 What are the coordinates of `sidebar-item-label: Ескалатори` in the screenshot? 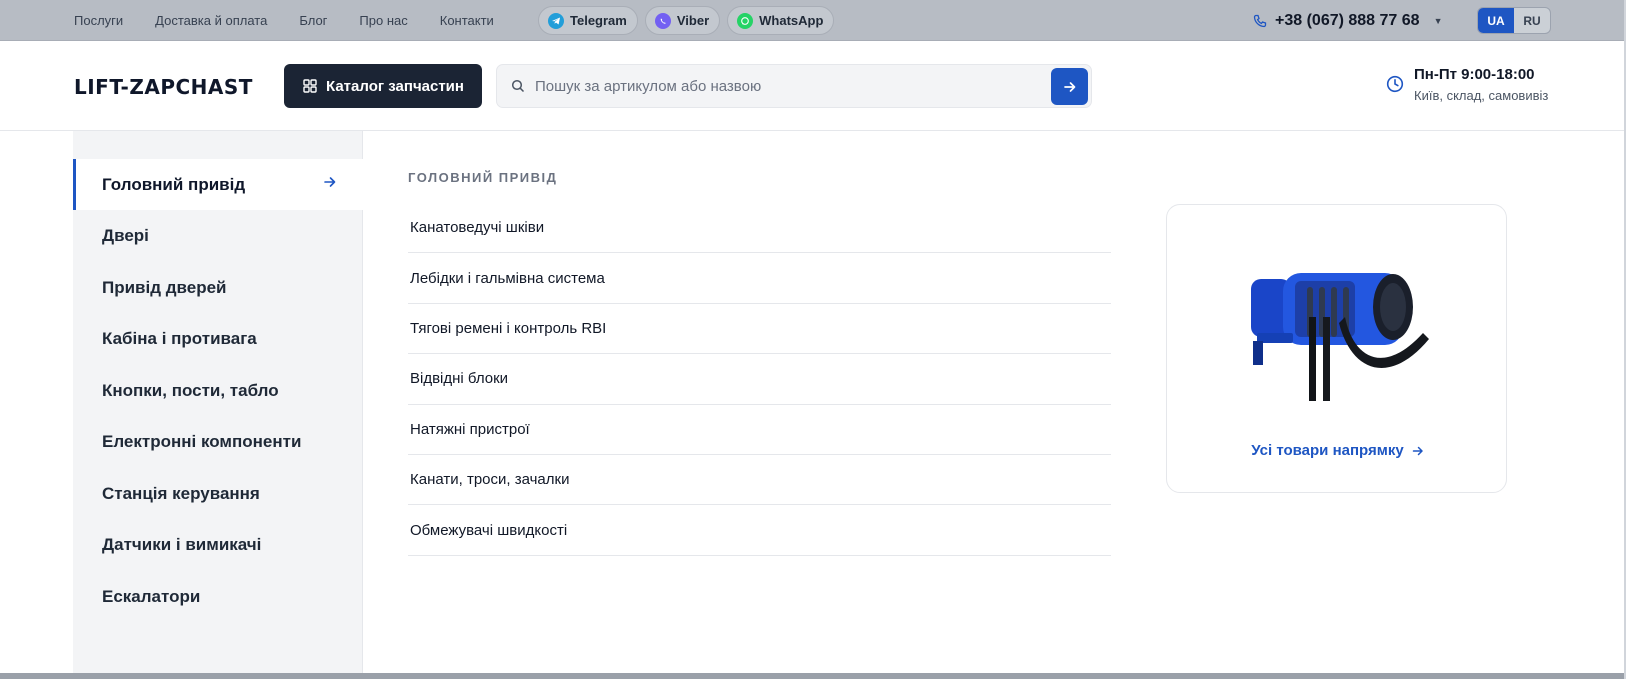 It's located at (151, 596).